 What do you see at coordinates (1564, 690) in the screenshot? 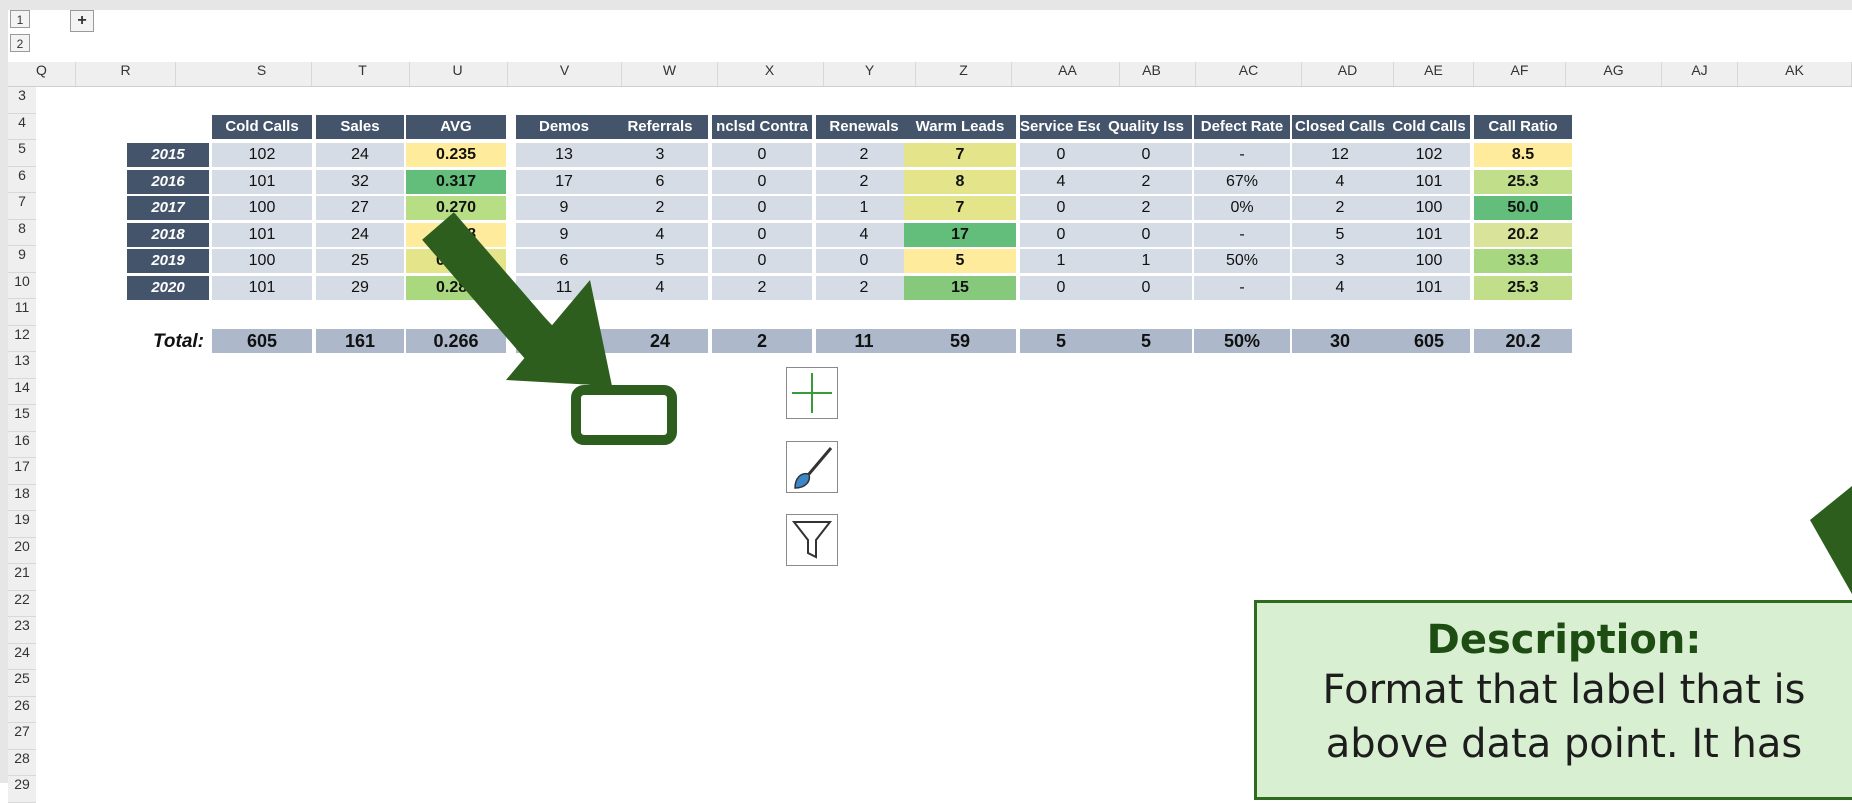
I see `description-line-1: Format that label that is` at bounding box center [1564, 690].